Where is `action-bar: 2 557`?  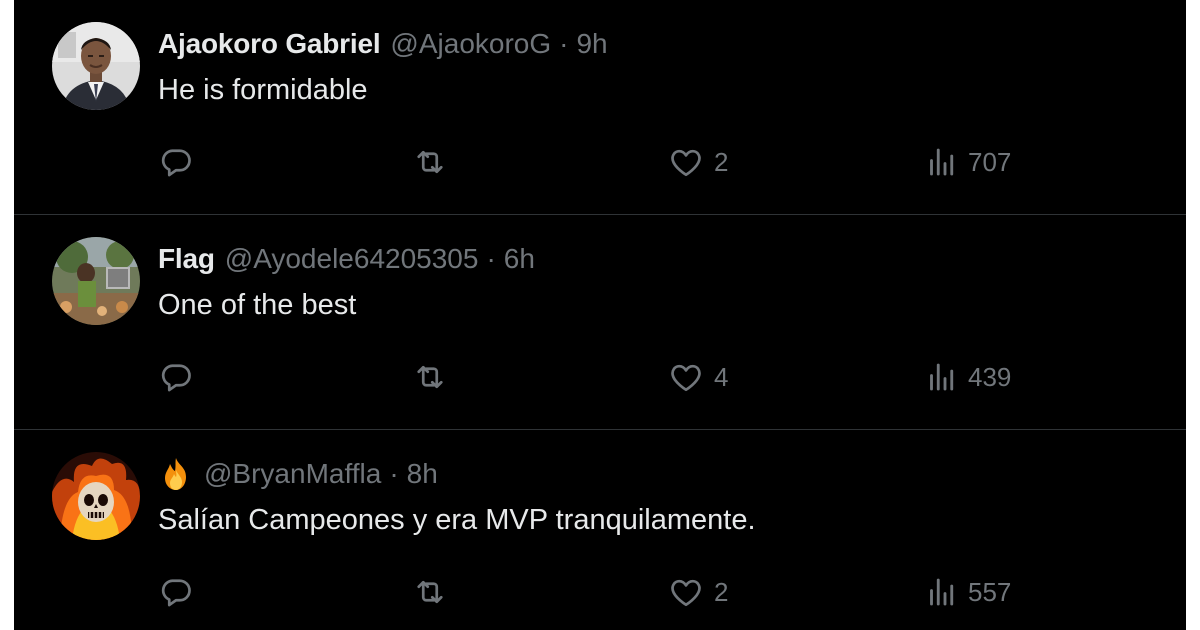 action-bar: 2 557 is located at coordinates (598, 592).